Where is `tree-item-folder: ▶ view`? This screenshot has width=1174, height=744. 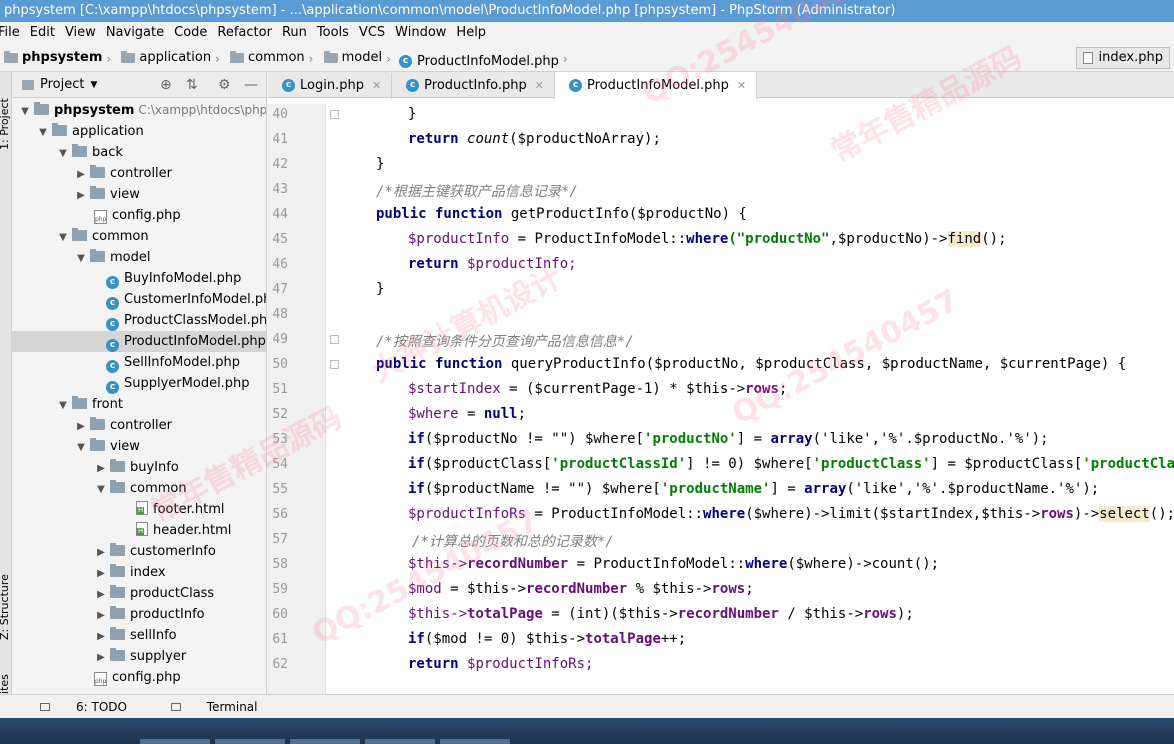
tree-item-folder: ▶ view is located at coordinates (139, 194).